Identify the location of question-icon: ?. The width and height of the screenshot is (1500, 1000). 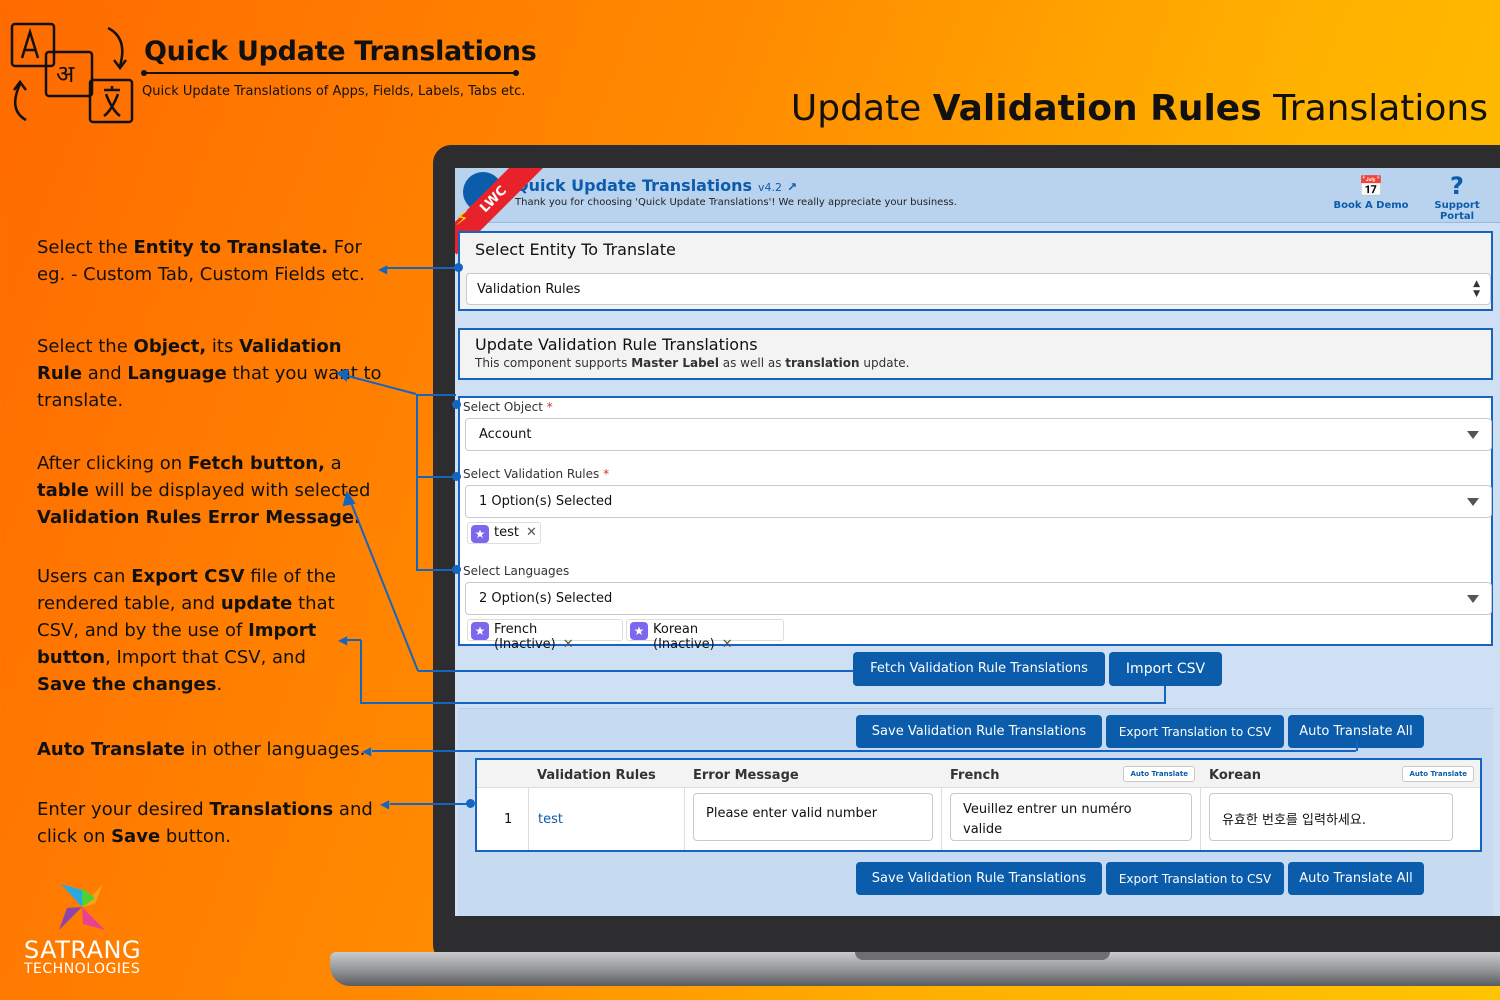
(1457, 186).